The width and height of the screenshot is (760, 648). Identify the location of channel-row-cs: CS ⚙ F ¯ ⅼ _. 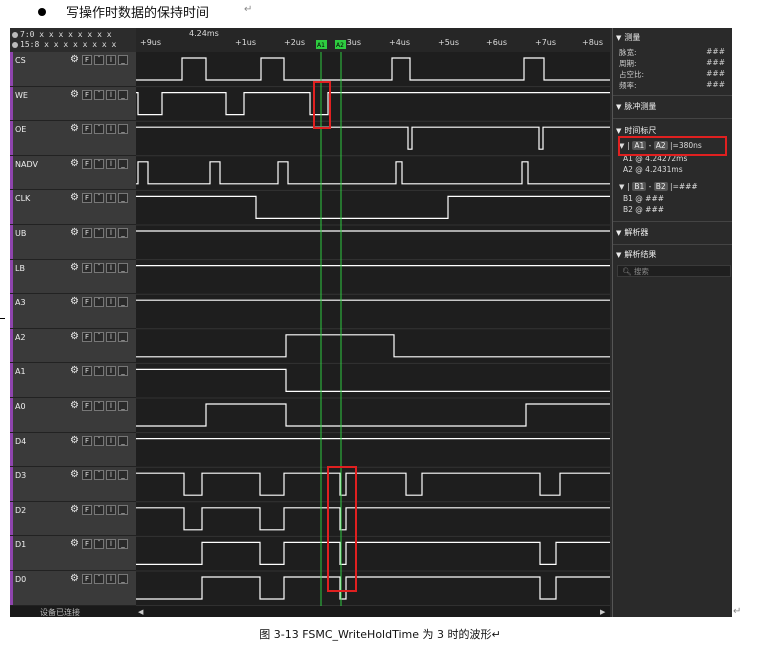
(73, 69).